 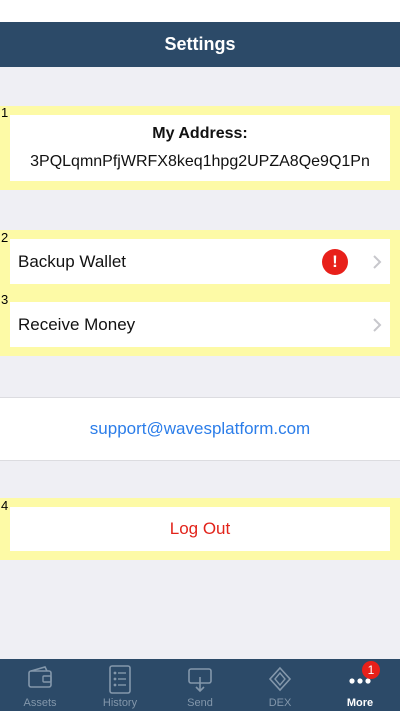 I want to click on receive-money-label: Receive Money, so click(x=77, y=324).